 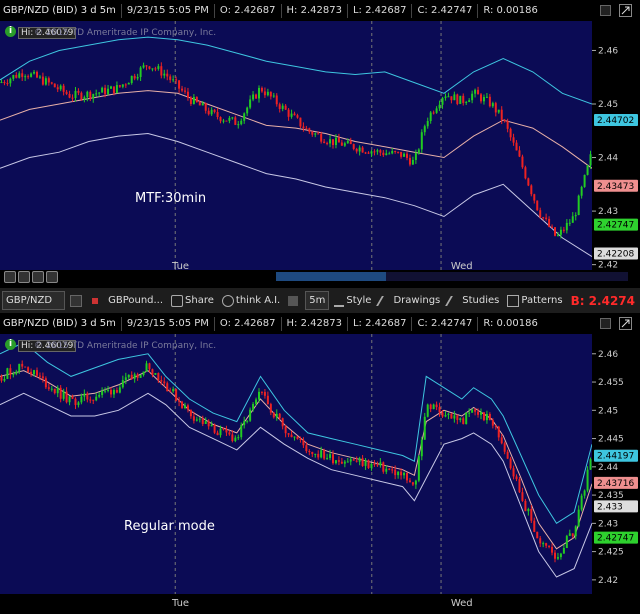 What do you see at coordinates (611, 553) in the screenshot?
I see `y-tick-label: 2.425` at bounding box center [611, 553].